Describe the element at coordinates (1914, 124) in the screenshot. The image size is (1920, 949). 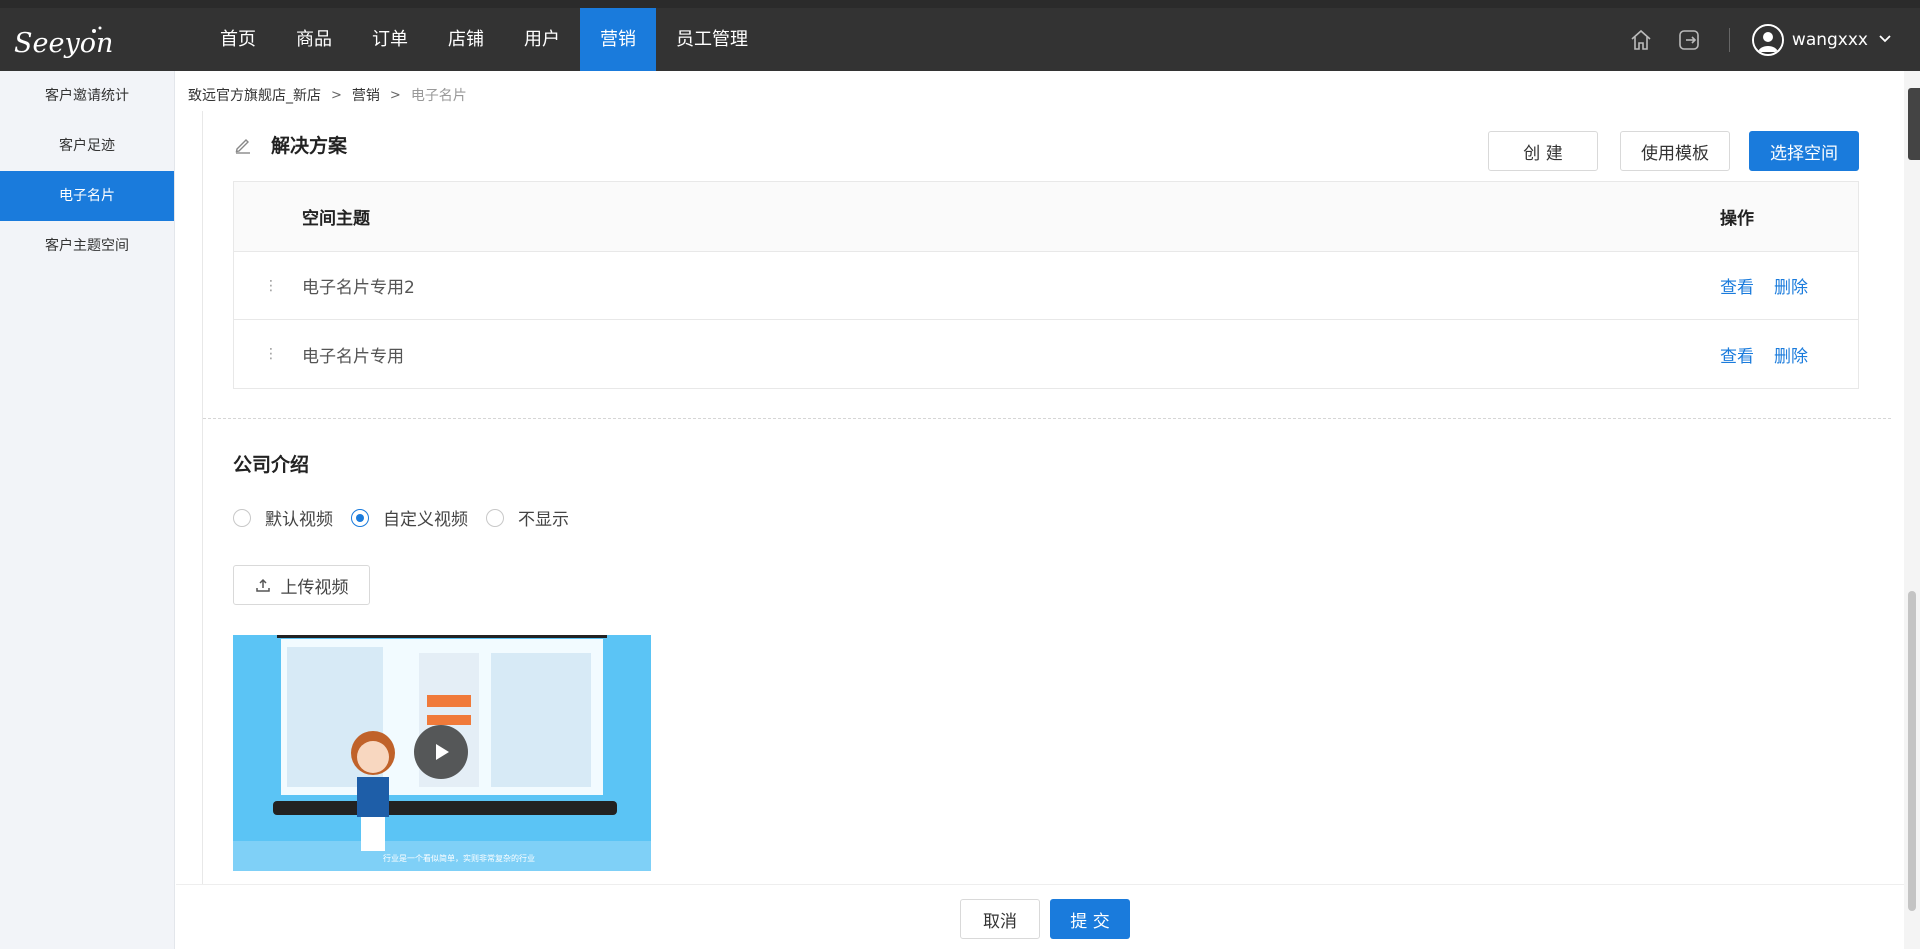
I see `side-widget-handle` at that location.